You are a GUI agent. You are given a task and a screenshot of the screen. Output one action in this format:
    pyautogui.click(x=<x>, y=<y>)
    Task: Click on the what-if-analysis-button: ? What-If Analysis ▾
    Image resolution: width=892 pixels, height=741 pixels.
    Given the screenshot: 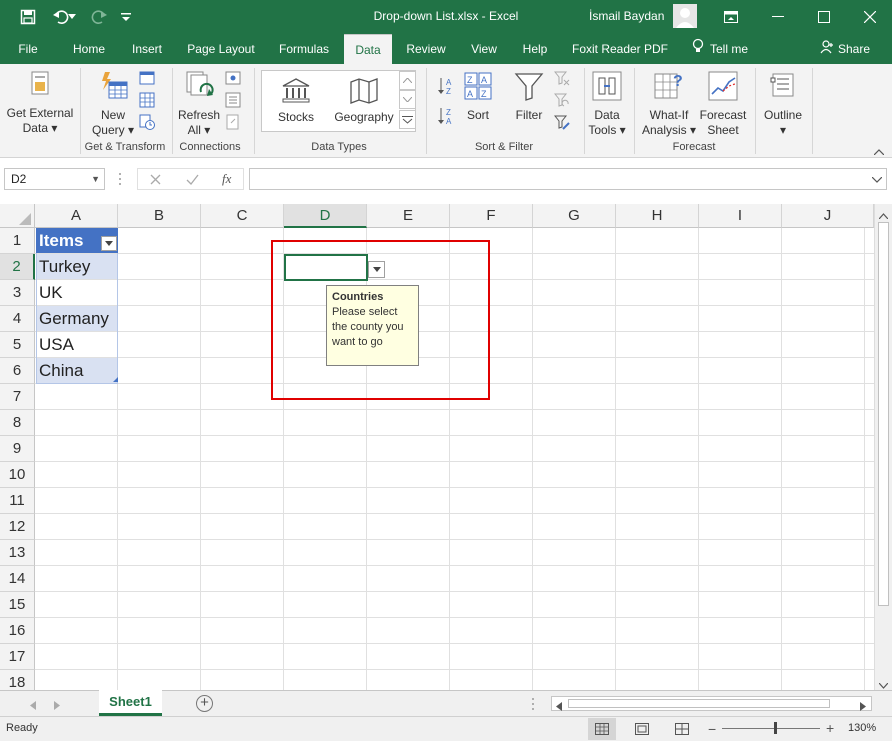 What is the action you would take?
    pyautogui.click(x=669, y=104)
    